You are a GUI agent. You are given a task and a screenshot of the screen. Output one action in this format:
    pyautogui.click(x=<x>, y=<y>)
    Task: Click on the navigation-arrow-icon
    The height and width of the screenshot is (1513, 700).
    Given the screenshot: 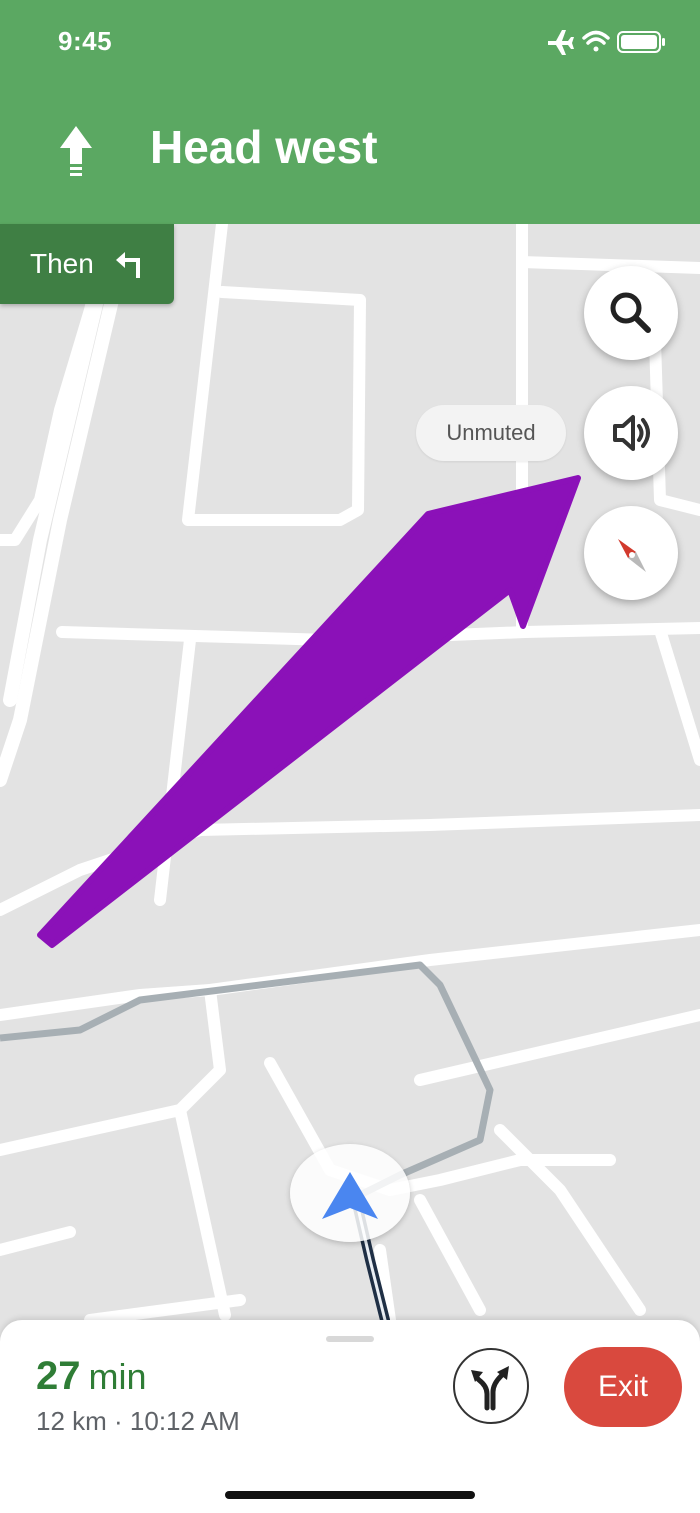 What is the action you would take?
    pyautogui.click(x=350, y=1195)
    